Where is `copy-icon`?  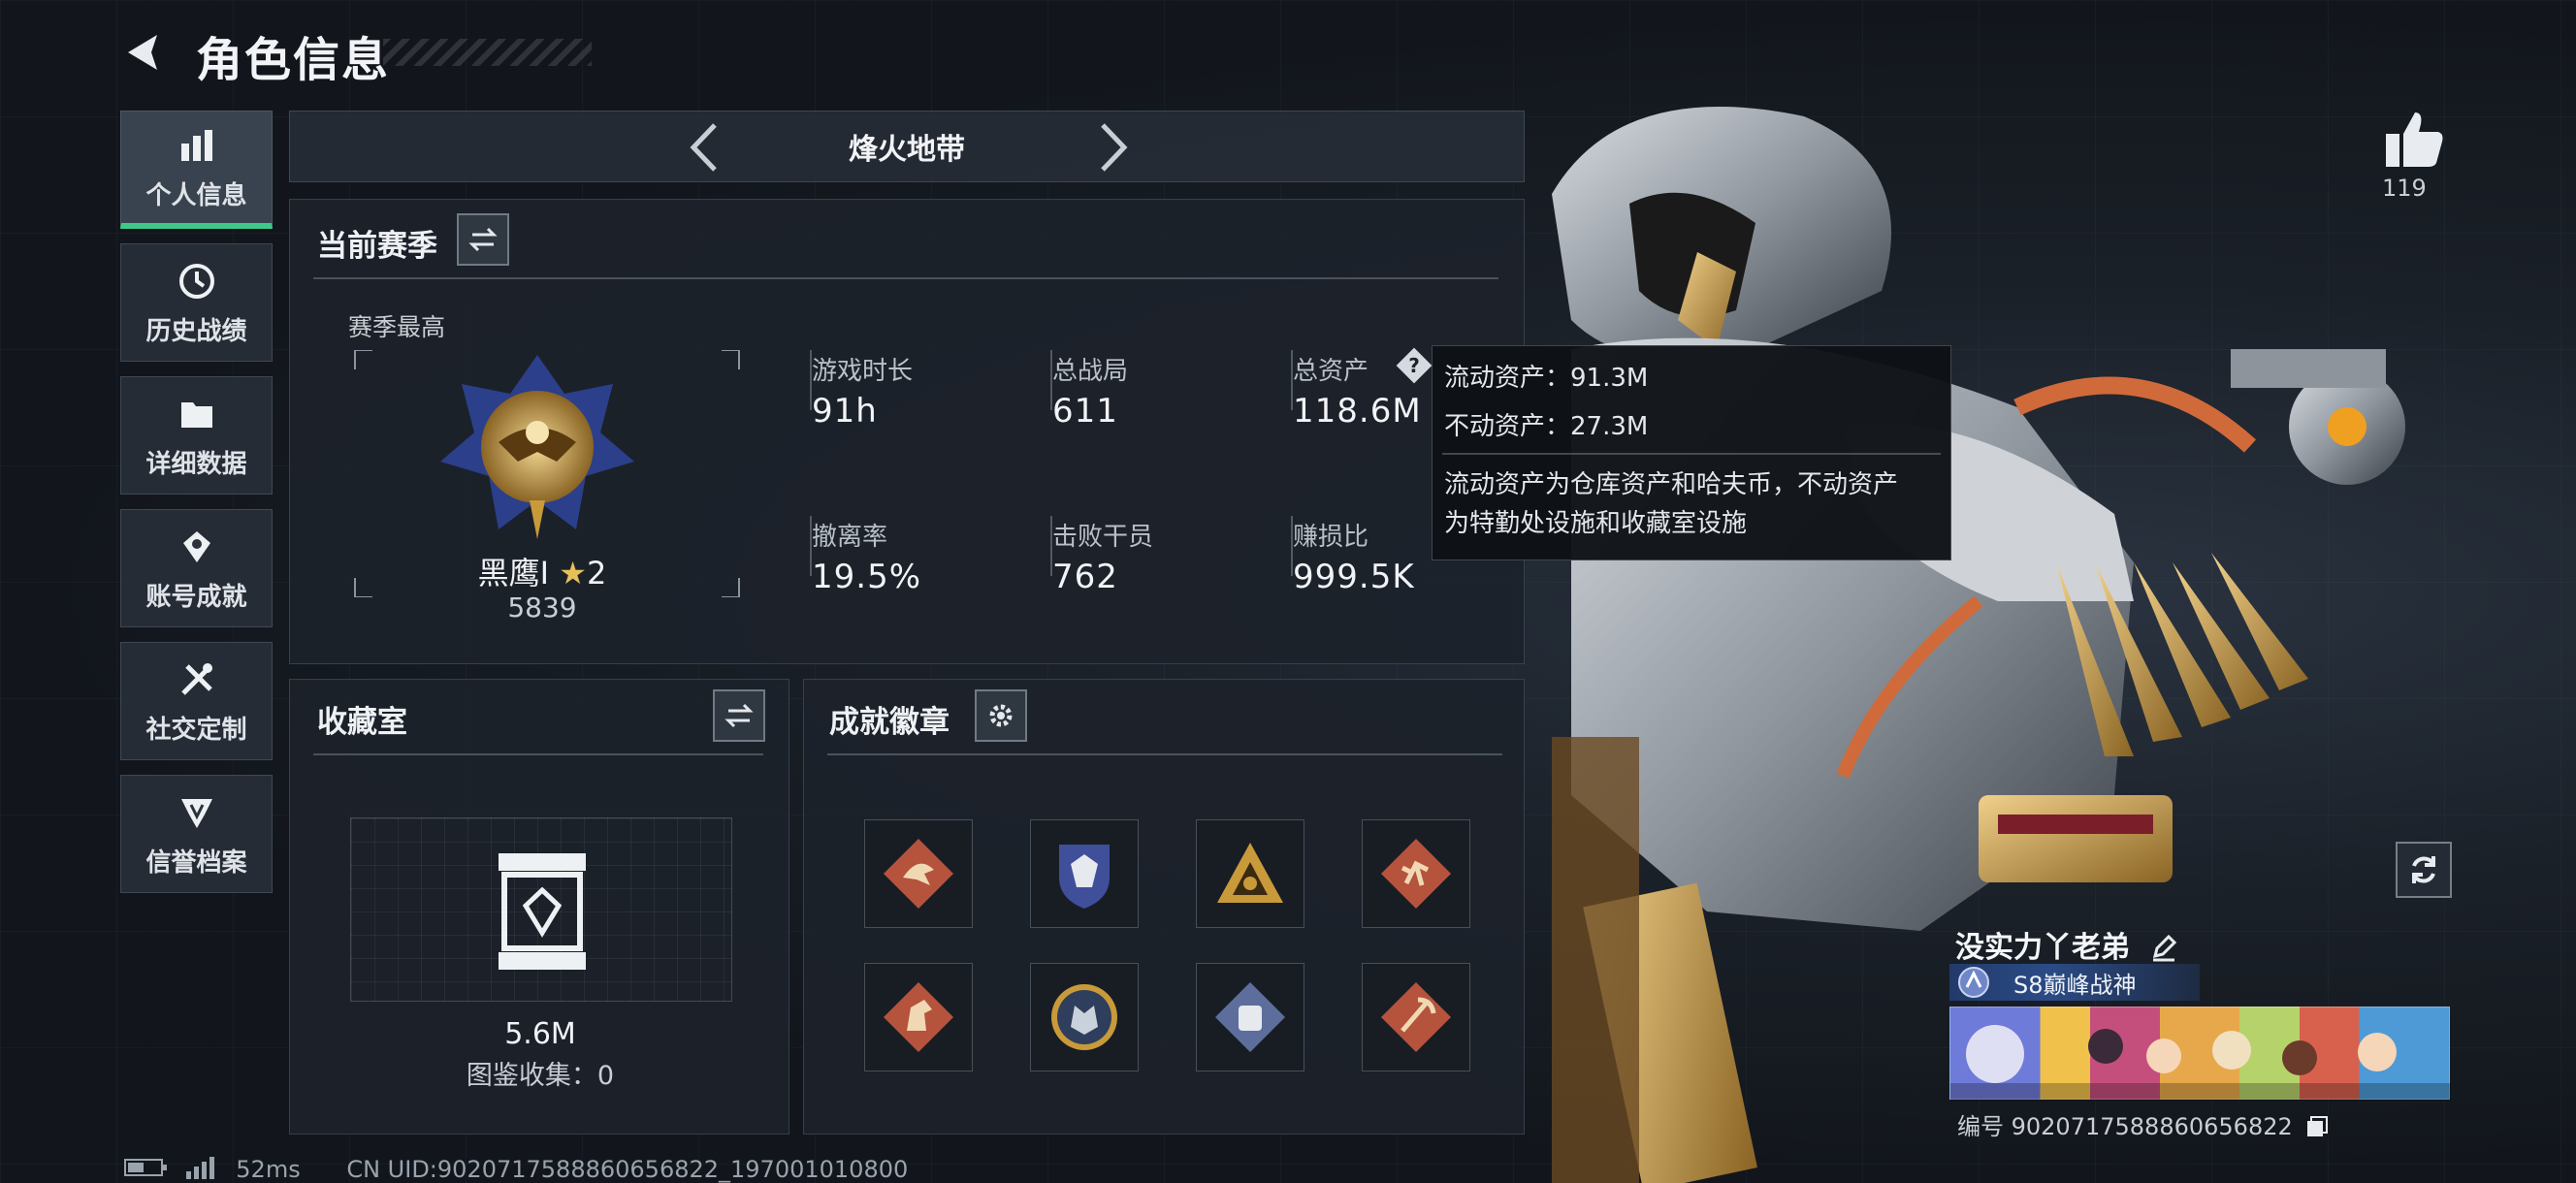
copy-icon is located at coordinates (2318, 1127).